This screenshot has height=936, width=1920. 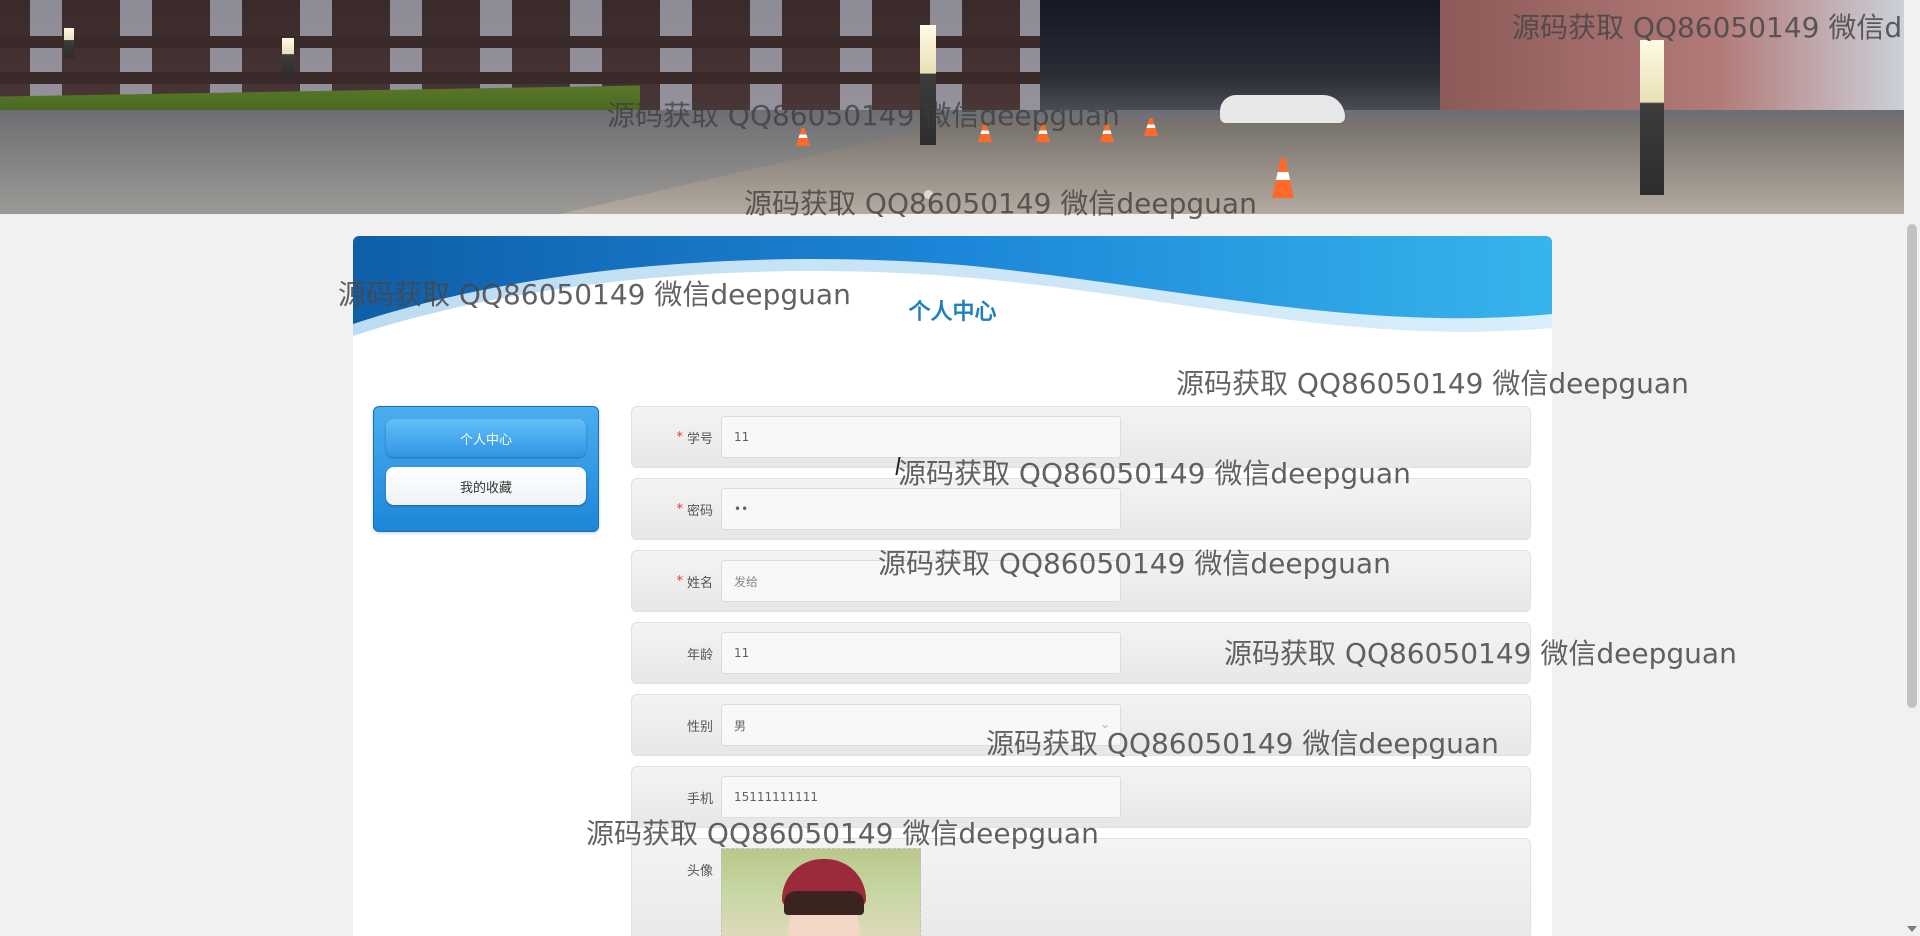 What do you see at coordinates (699, 583) in the screenshot?
I see `name-label-text: 姓名` at bounding box center [699, 583].